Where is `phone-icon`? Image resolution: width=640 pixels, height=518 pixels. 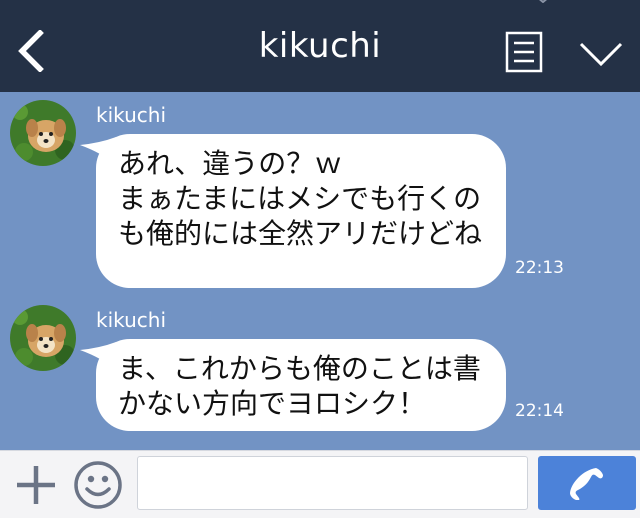 phone-icon is located at coordinates (586, 484).